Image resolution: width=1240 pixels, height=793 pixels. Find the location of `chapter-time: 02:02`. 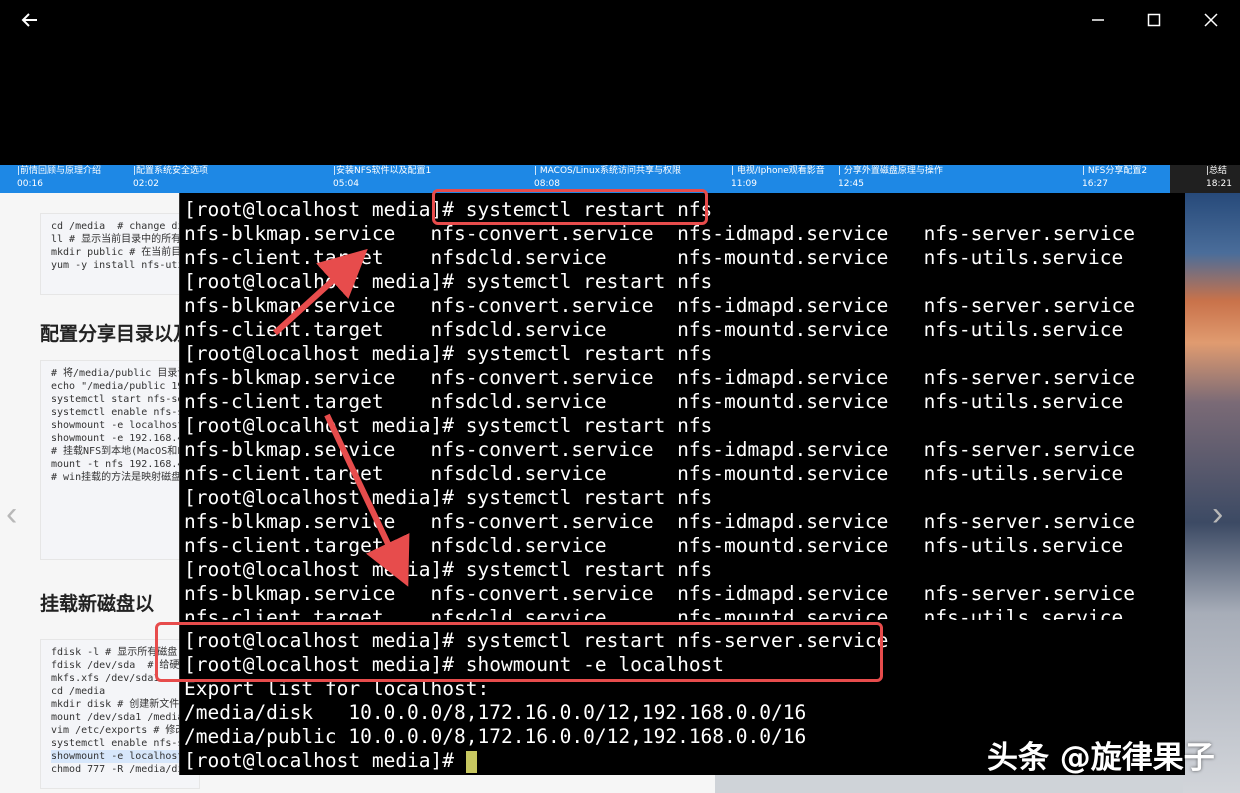

chapter-time: 02:02 is located at coordinates (146, 184).